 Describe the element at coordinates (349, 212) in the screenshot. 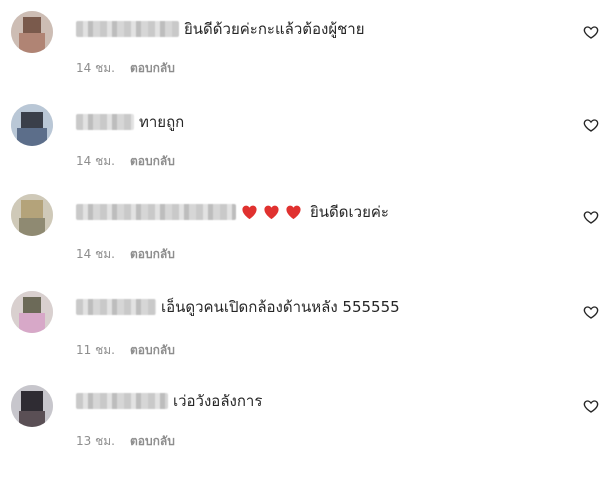

I see `comment-text: ยินดีดเวยค่ะ` at that location.